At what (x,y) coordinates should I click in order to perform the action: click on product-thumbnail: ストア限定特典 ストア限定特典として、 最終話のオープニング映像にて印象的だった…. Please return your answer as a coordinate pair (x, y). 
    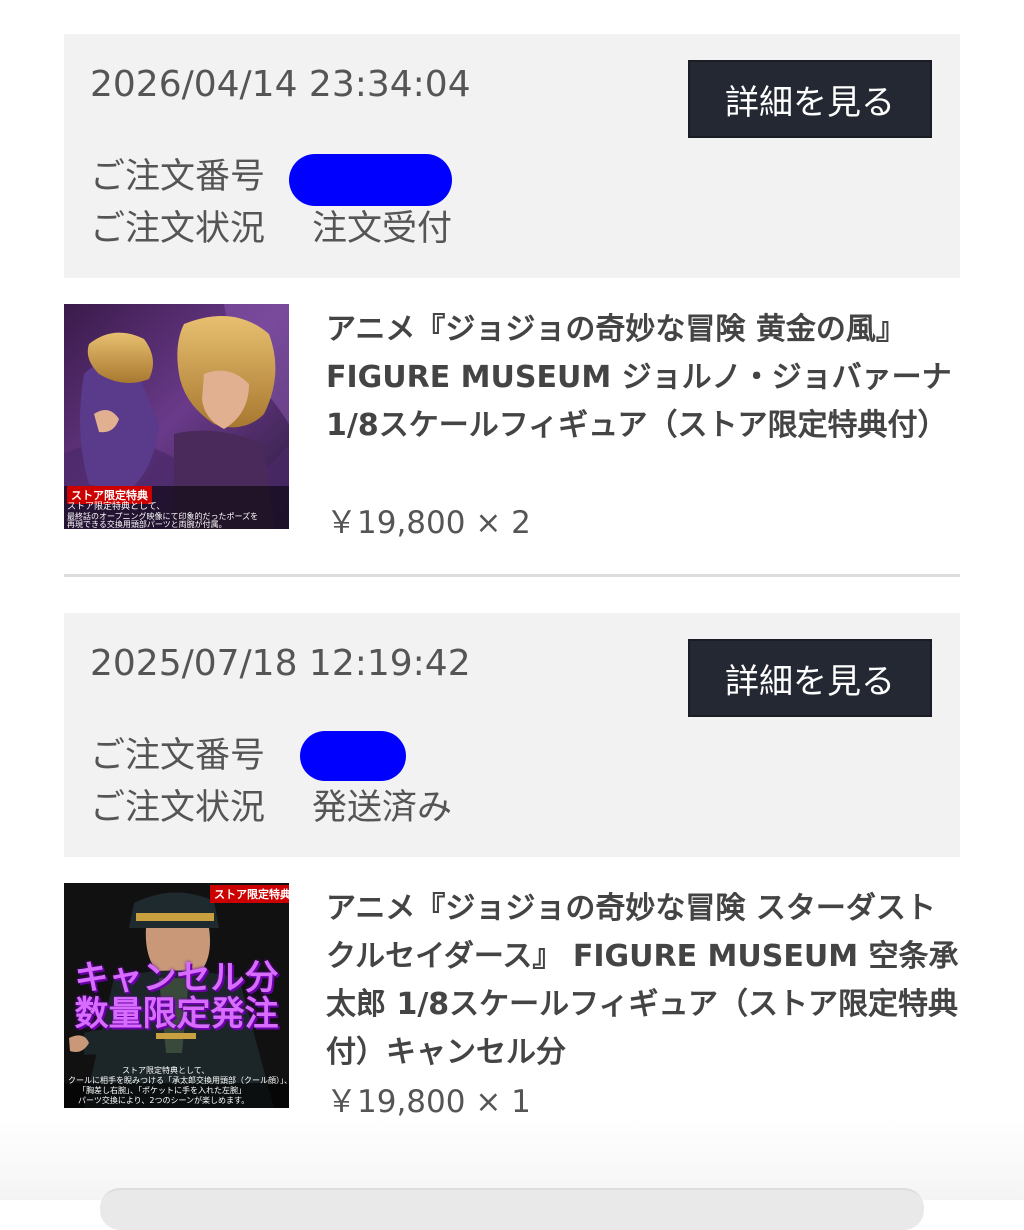
    Looking at the image, I should click on (176, 416).